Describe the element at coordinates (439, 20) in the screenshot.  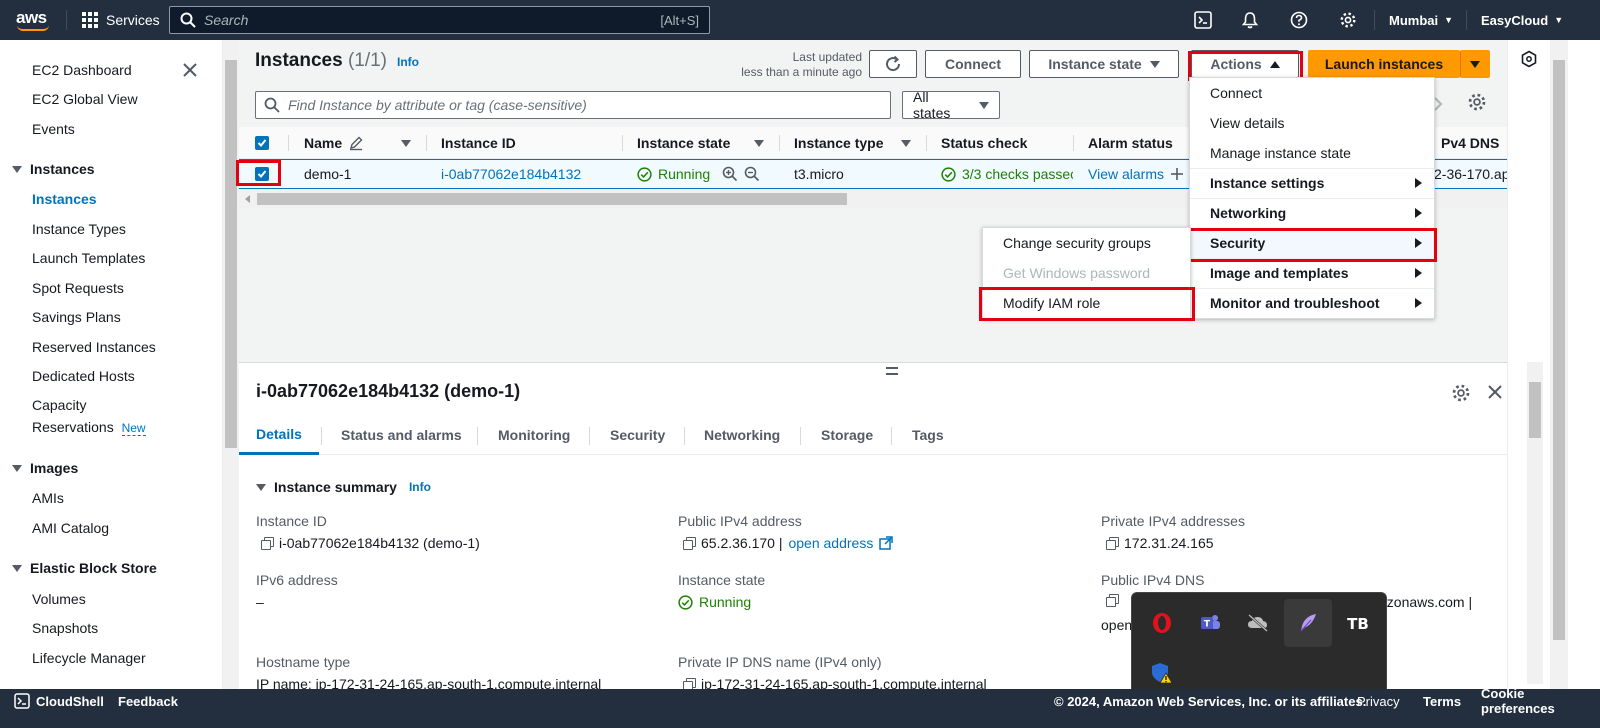
I see `search-input: Search [Alt+S]` at that location.